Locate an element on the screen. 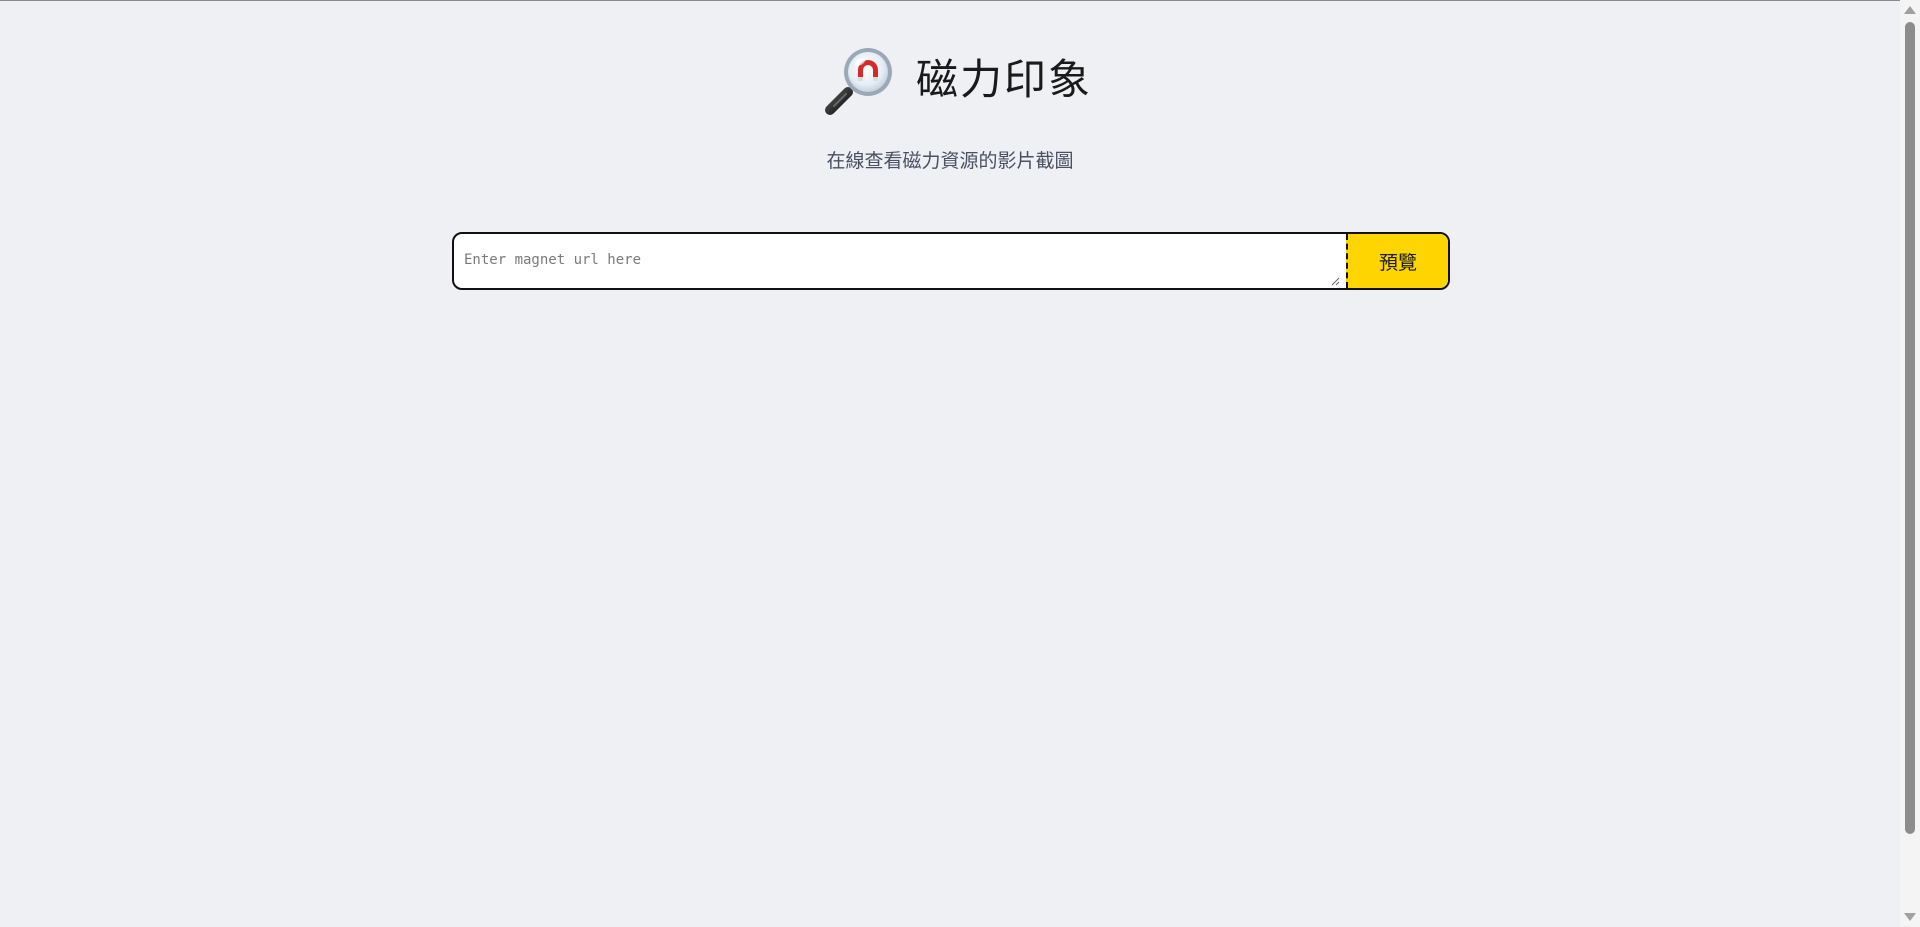 This screenshot has width=1920, height=927. magnet-url-input is located at coordinates (900, 261).